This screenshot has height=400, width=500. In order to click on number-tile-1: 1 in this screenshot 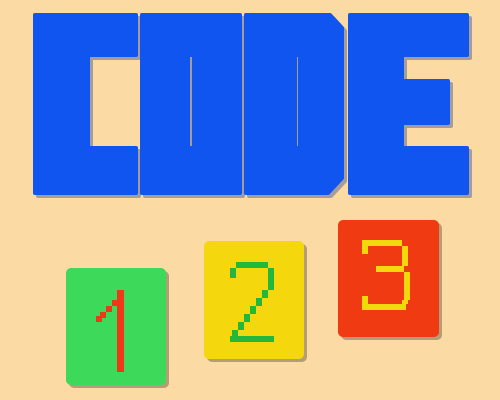, I will do `click(116, 326)`.